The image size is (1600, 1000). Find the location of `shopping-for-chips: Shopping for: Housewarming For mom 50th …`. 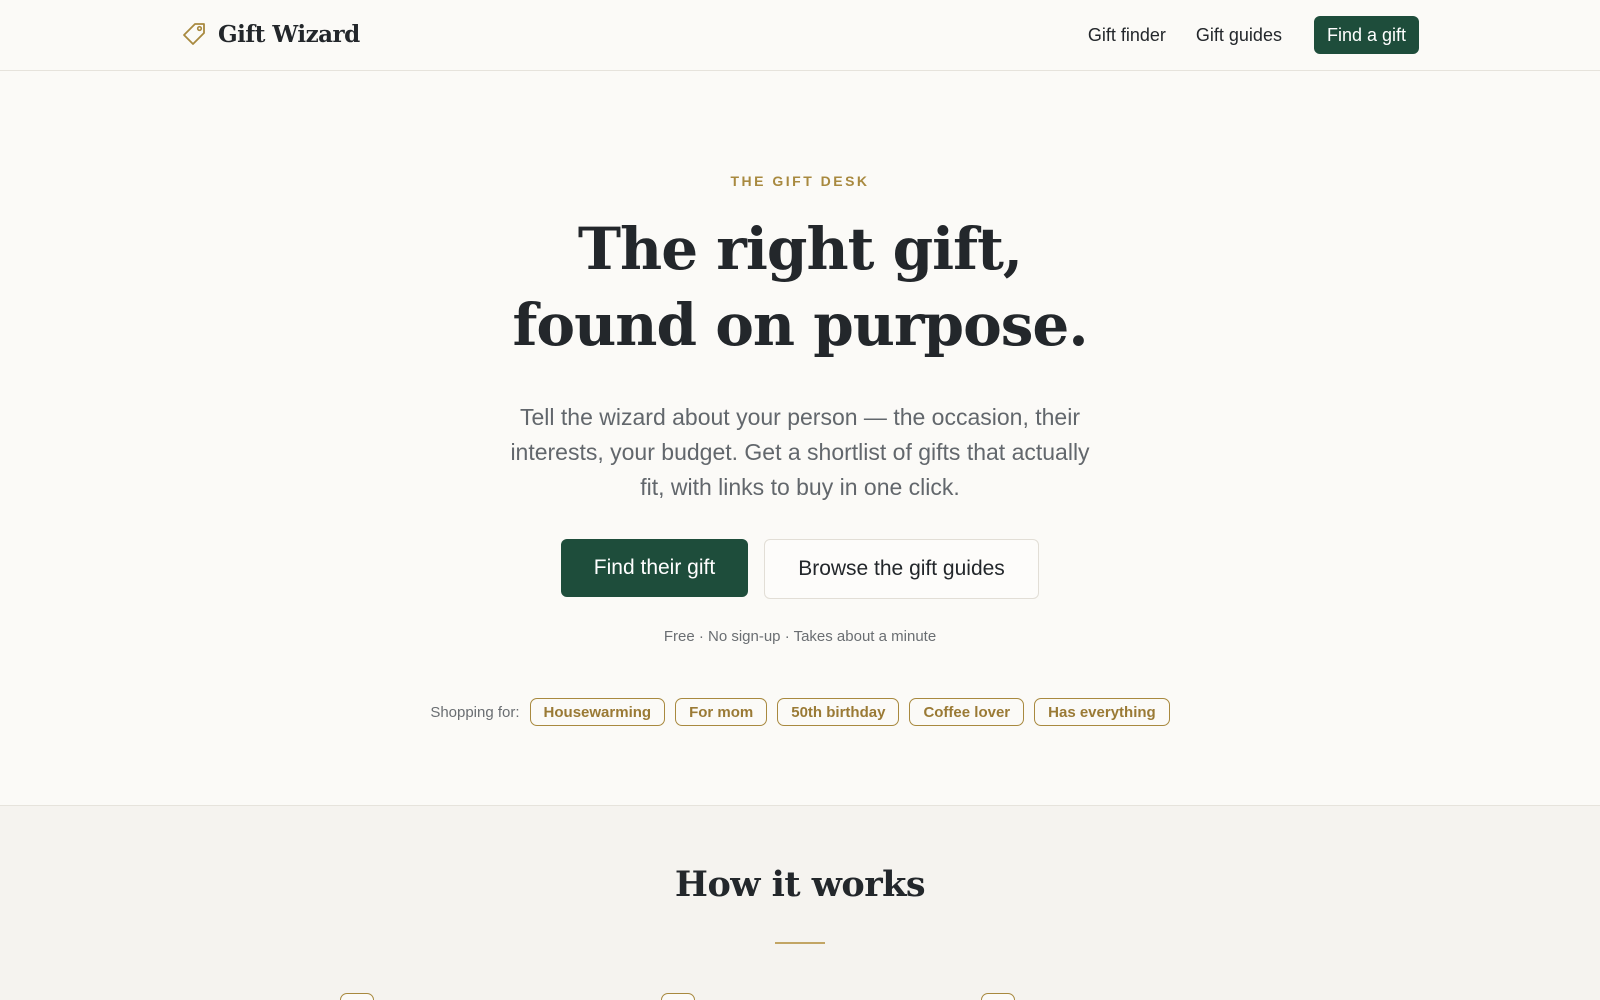

shopping-for-chips: Shopping for: Housewarming For mom 50th … is located at coordinates (800, 712).